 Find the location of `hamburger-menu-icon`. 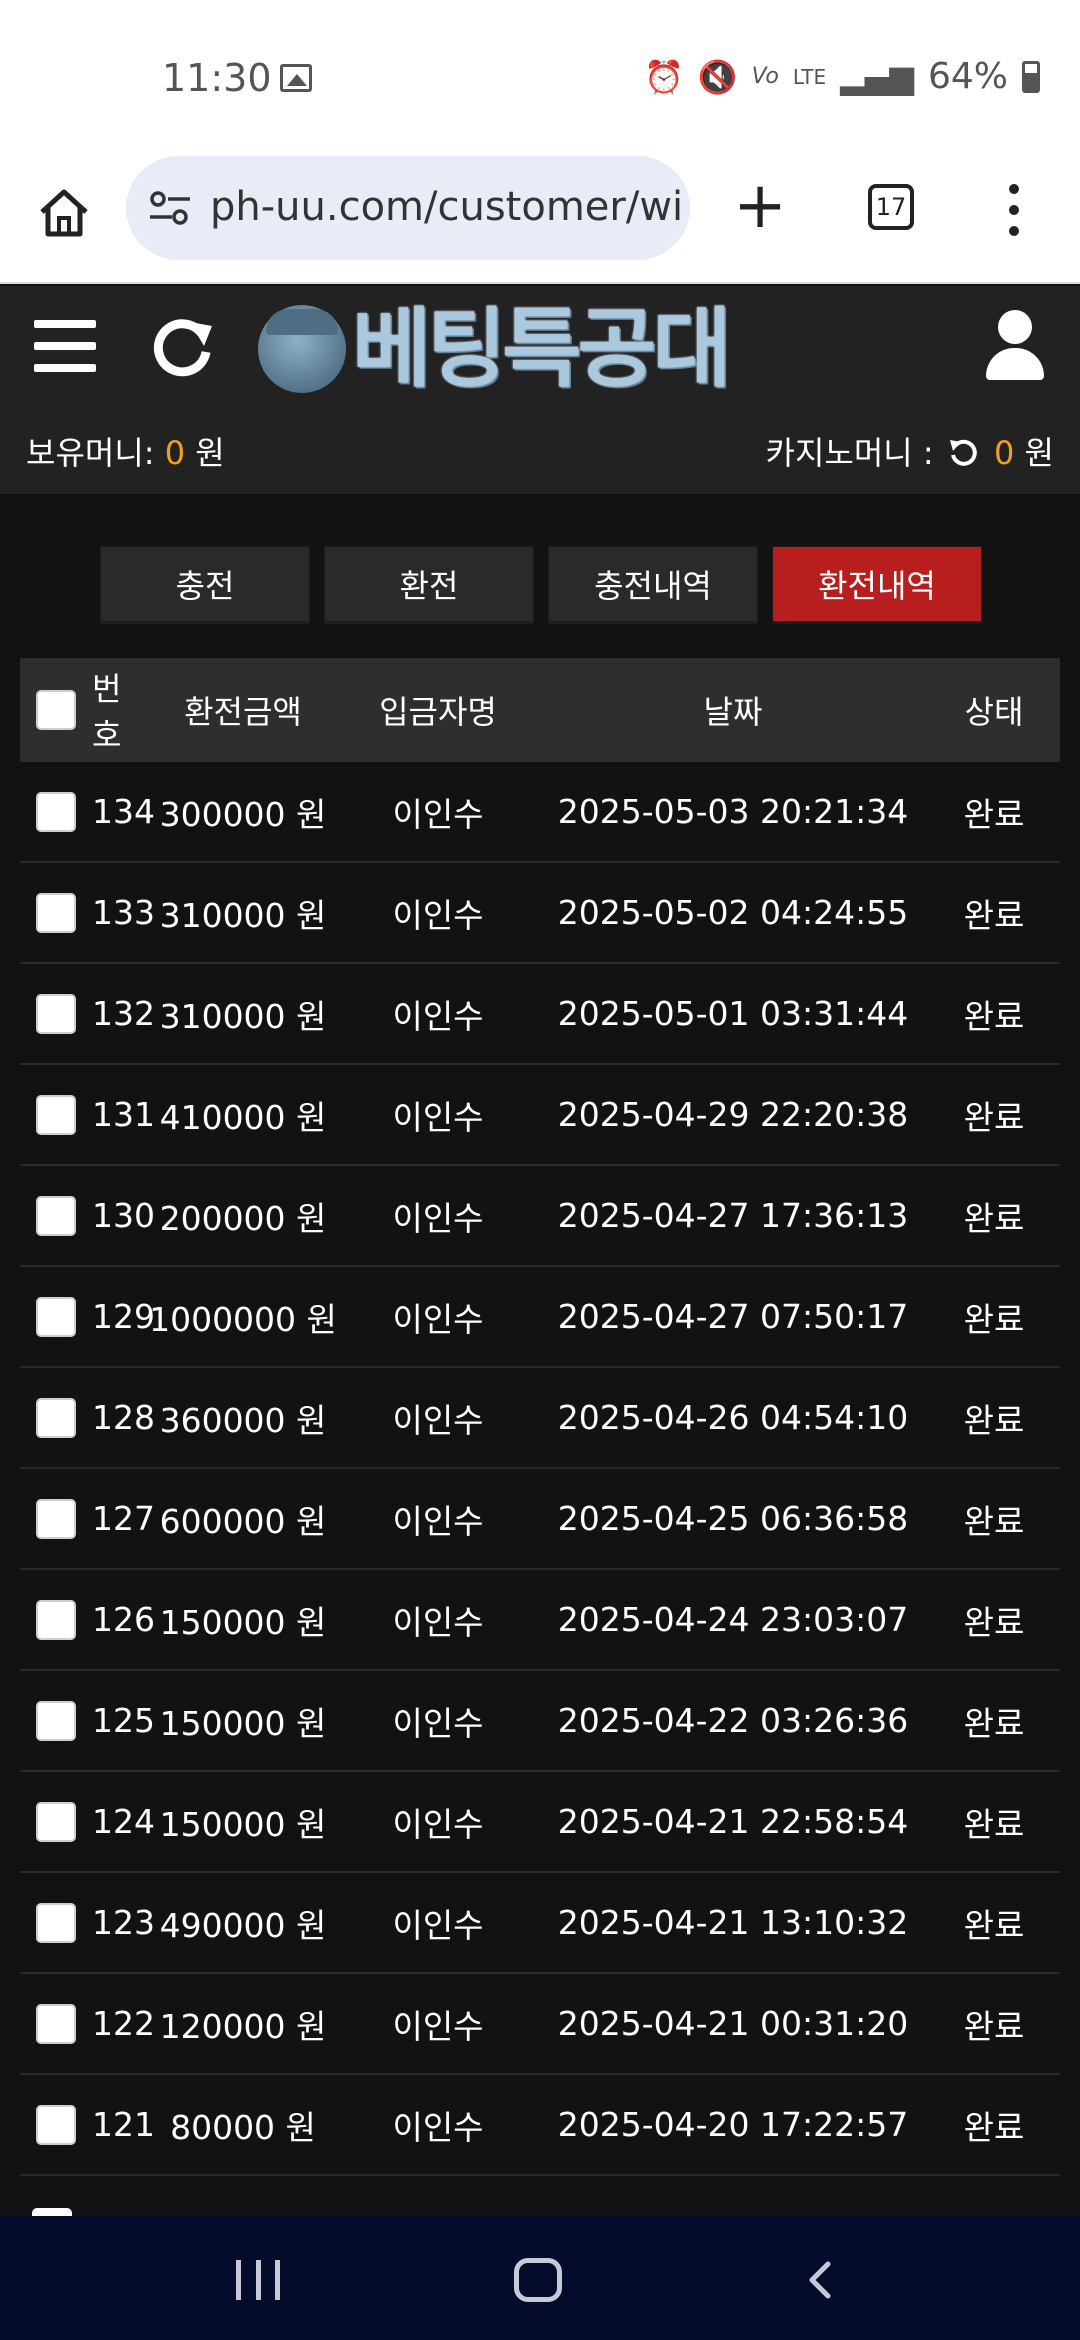

hamburger-menu-icon is located at coordinates (65, 346).